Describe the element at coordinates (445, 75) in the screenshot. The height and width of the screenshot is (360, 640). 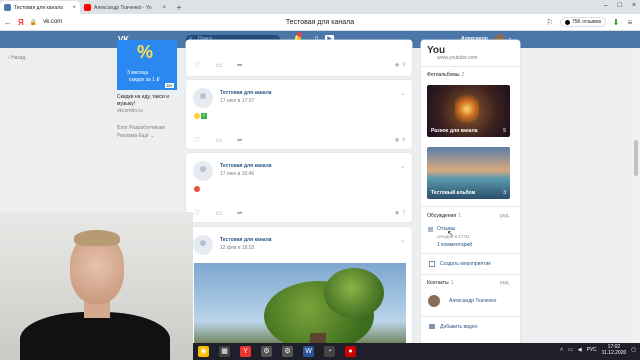
I see `albums-title: Фотоальбомы 2` at that location.